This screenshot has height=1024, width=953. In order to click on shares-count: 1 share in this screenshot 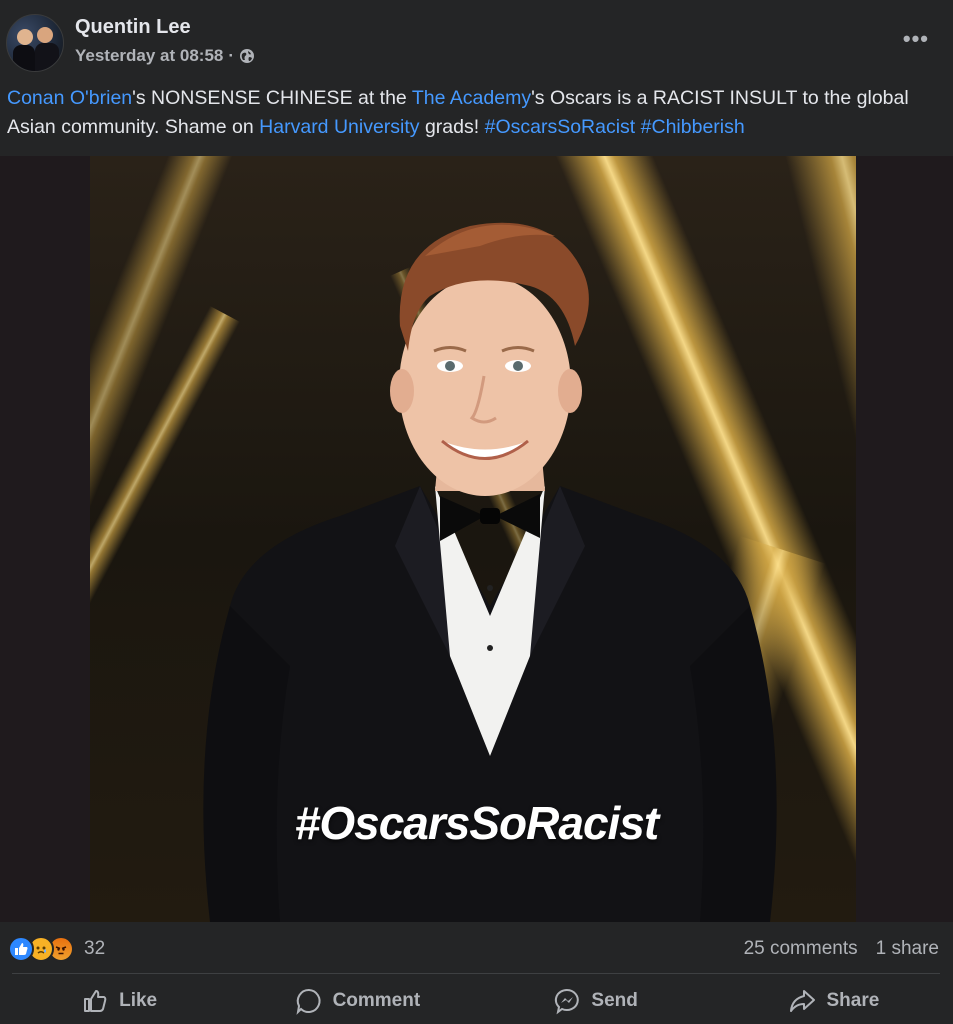, I will do `click(907, 949)`.